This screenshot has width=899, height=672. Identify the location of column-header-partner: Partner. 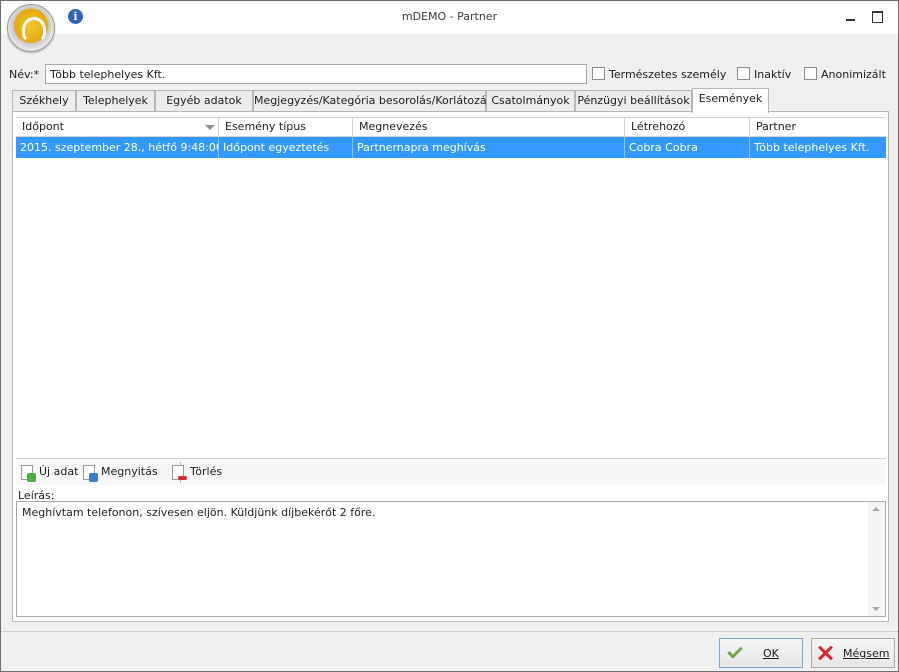
(818, 127).